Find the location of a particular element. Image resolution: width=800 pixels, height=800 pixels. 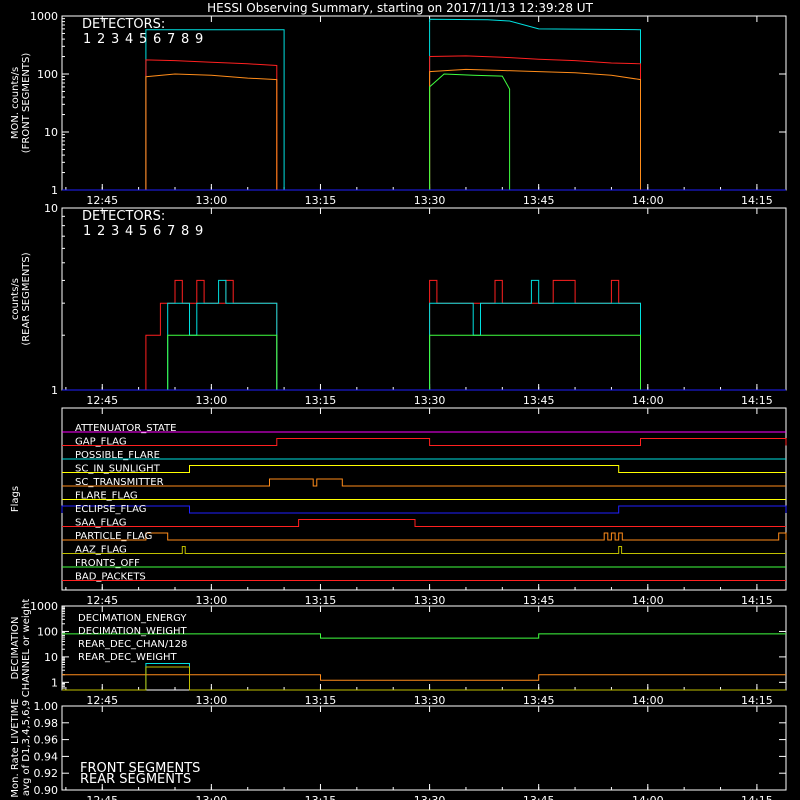

decimation-xtick-label: 12:45 is located at coordinates (102, 700).